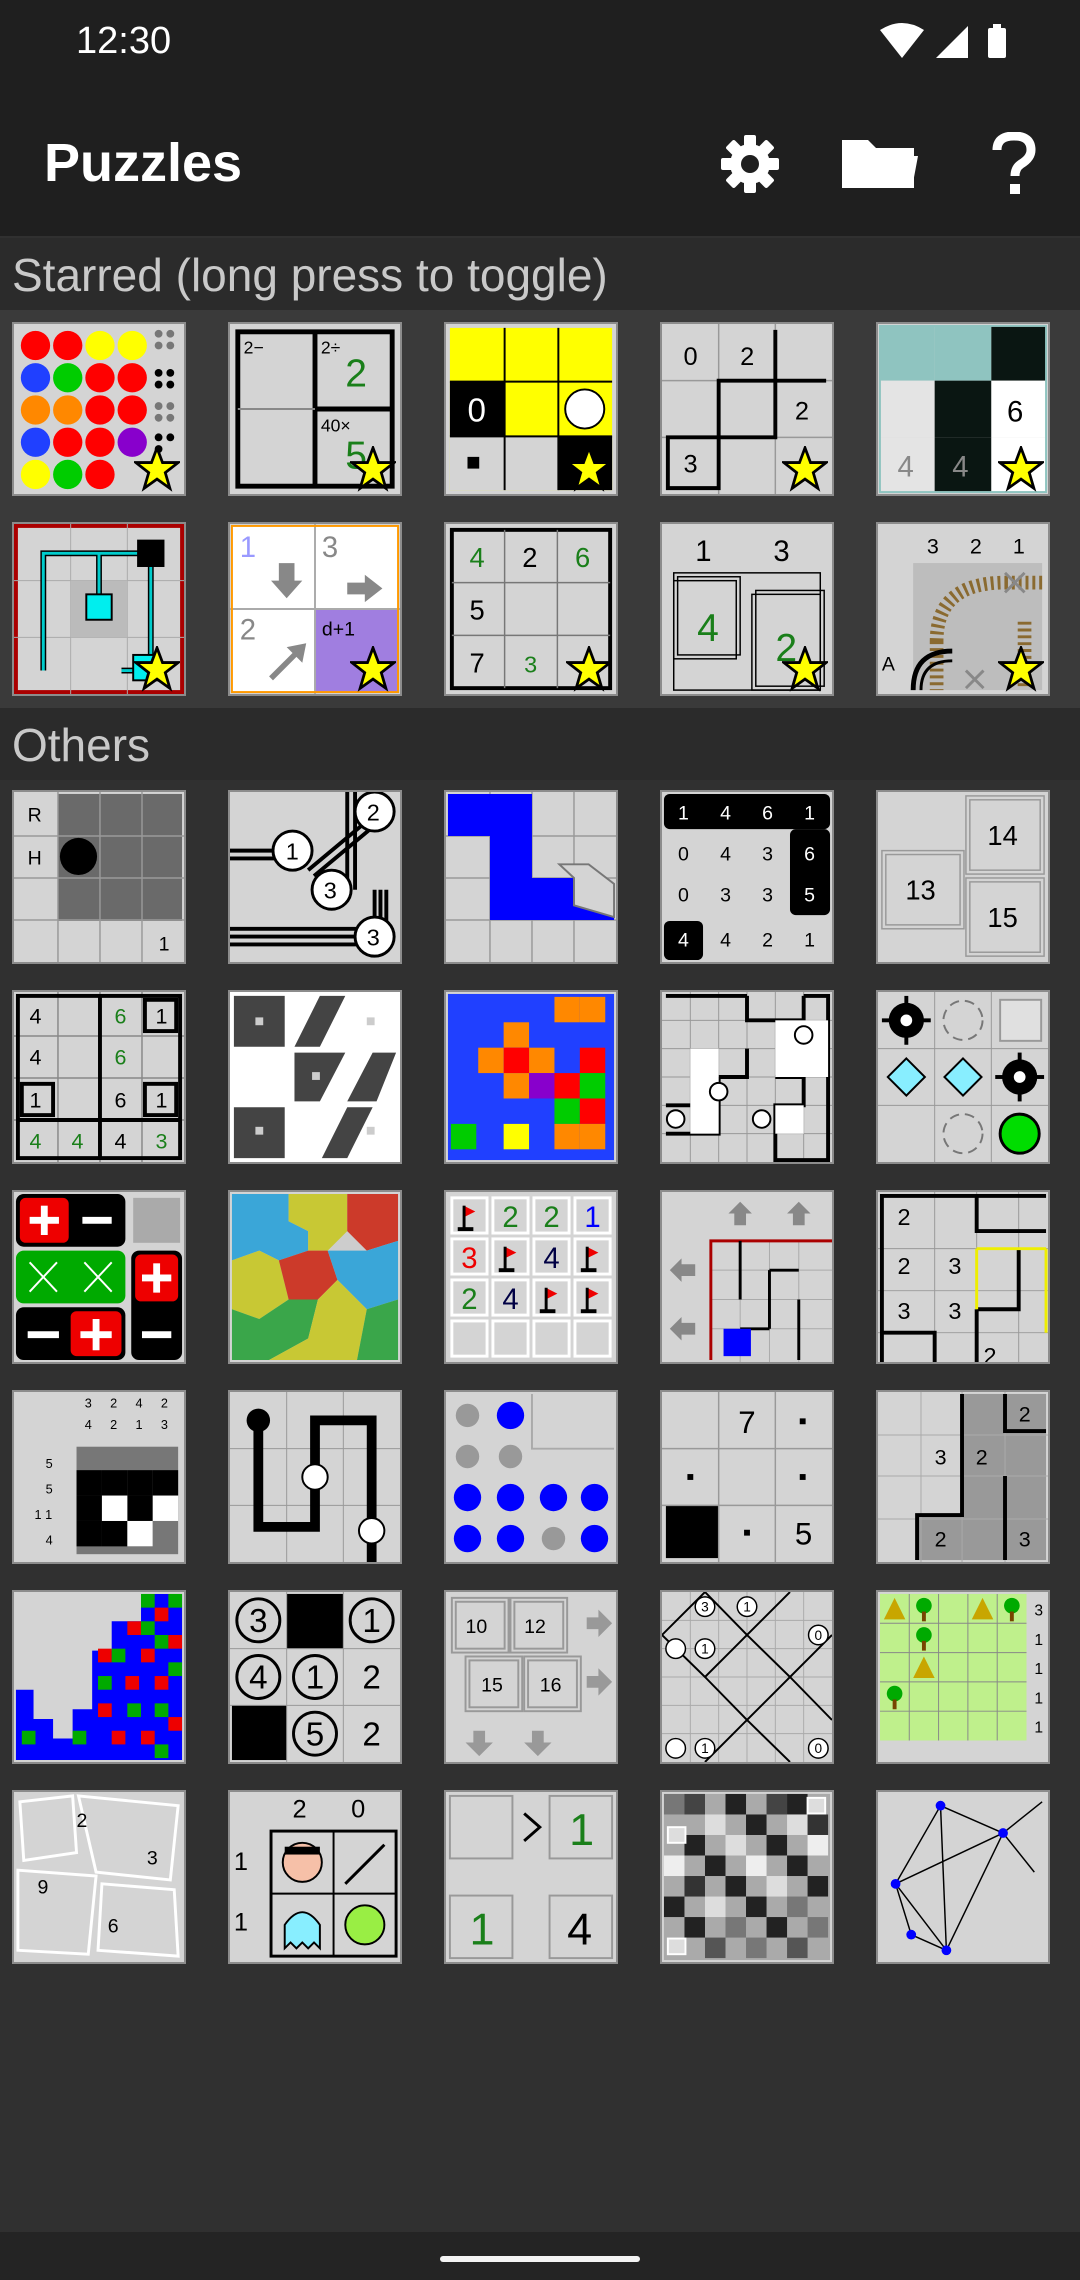  I want to click on puzzle-tile-unequal: 1 1 4, so click(531, 1877).